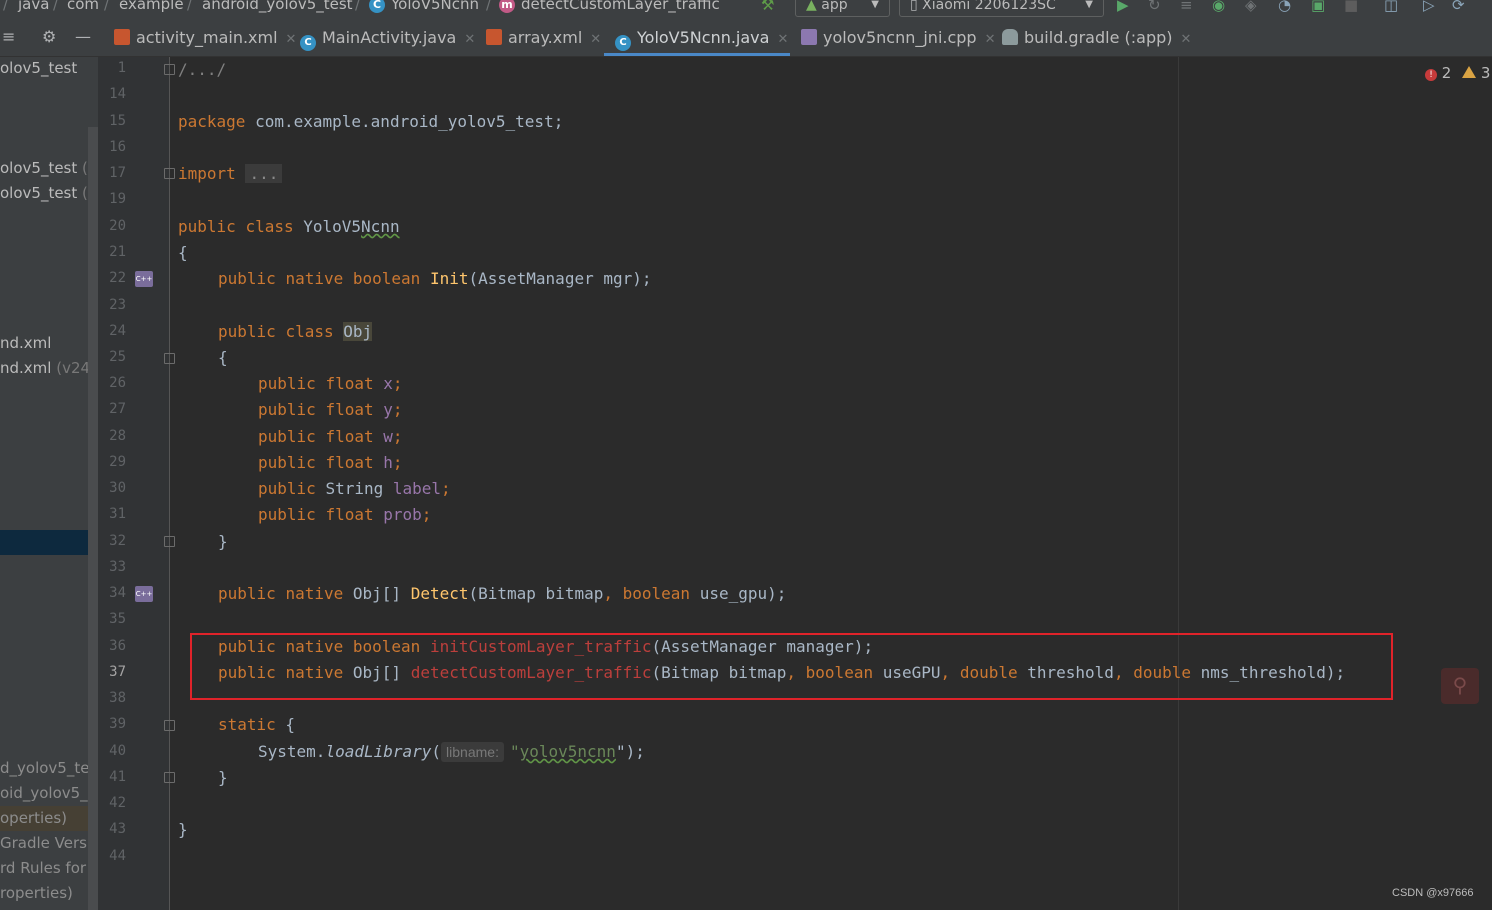 The width and height of the screenshot is (1492, 910). What do you see at coordinates (1429, 7) in the screenshot?
I see `layout-inspector-icon: ▷` at bounding box center [1429, 7].